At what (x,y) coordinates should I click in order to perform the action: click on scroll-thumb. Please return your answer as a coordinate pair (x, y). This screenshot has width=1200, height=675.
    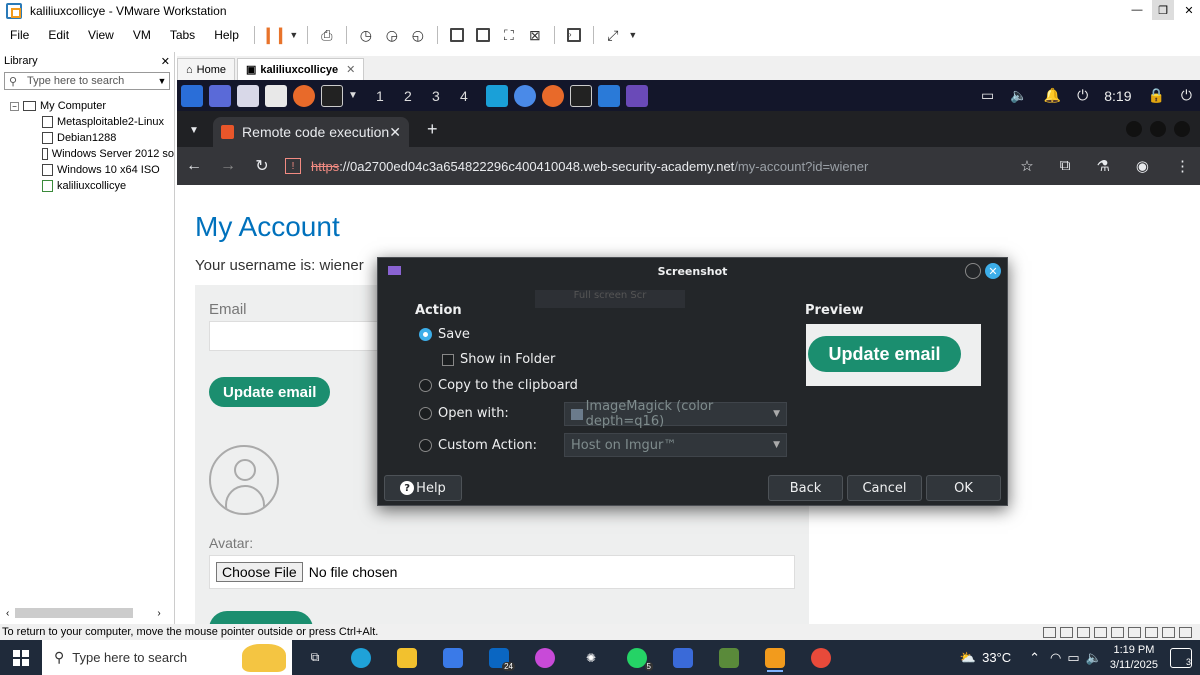
    Looking at the image, I should click on (74, 613).